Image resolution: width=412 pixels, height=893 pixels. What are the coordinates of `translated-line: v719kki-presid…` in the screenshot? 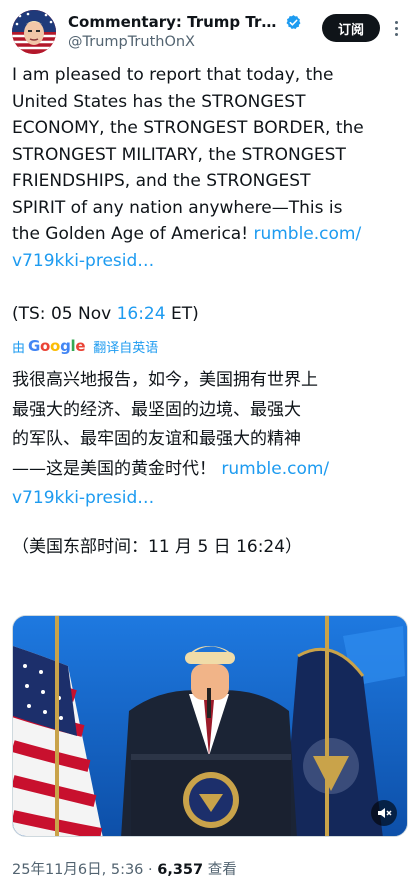 It's located at (206, 499).